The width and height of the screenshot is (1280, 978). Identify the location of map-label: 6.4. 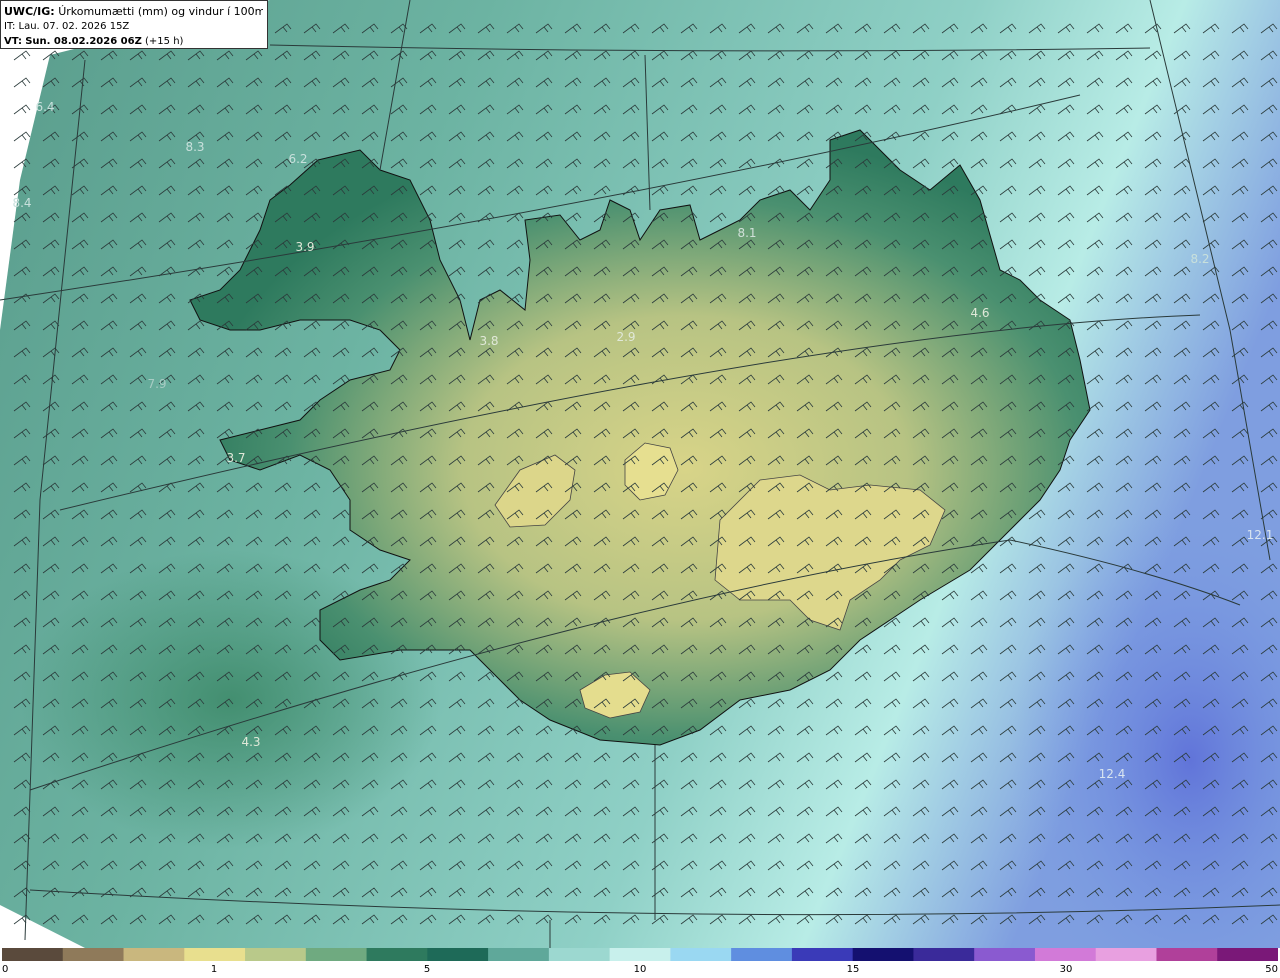
(44, 107).